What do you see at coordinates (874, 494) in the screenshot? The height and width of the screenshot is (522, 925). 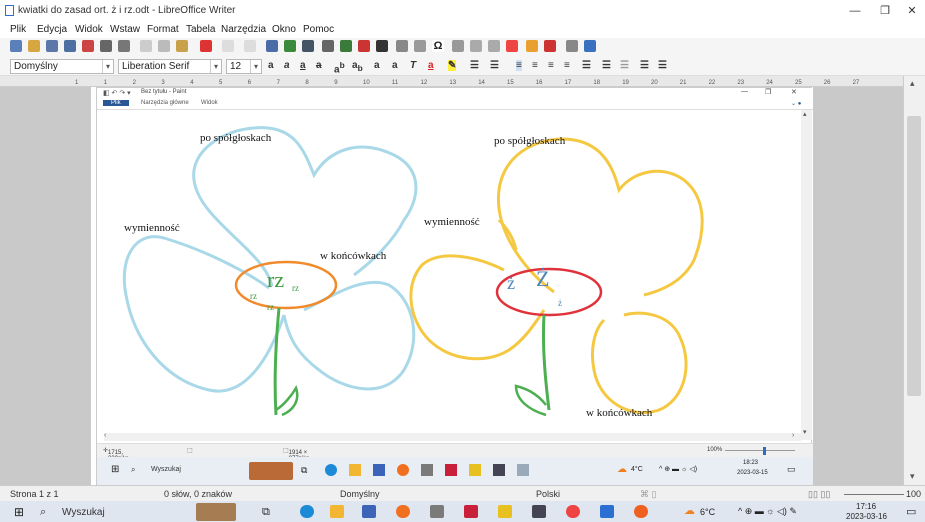 I see `zoom-slider` at bounding box center [874, 494].